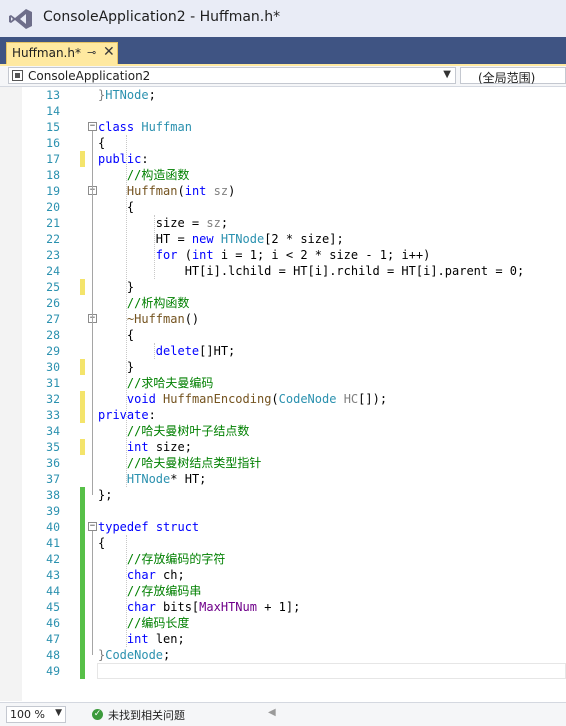 This screenshot has width=566, height=726. What do you see at coordinates (283, 95) in the screenshot?
I see `code-line: 13}HTNode;` at bounding box center [283, 95].